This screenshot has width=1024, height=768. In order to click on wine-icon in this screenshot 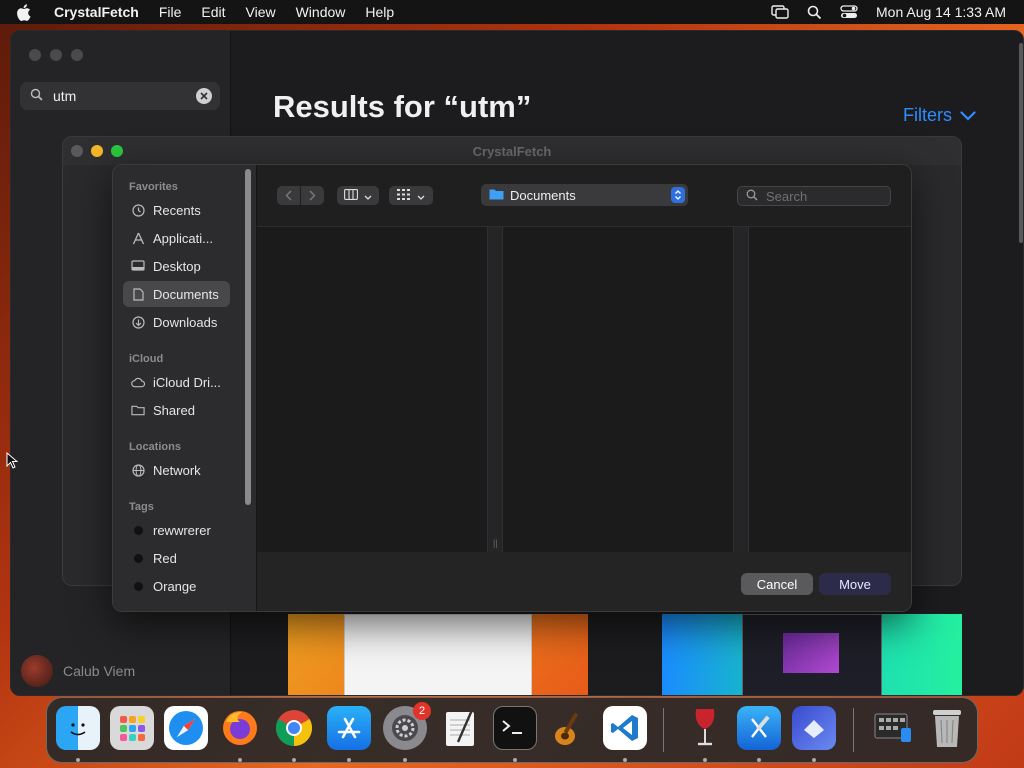, I will do `click(705, 728)`.